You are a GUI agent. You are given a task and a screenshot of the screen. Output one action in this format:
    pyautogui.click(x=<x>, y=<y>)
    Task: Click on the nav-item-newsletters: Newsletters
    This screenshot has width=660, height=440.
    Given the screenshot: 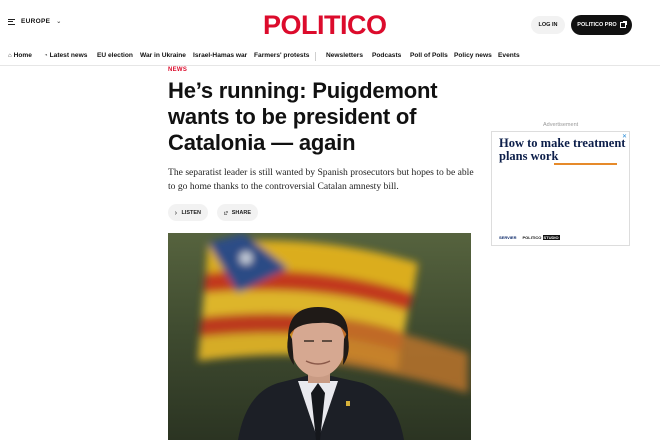 What is the action you would take?
    pyautogui.click(x=344, y=55)
    